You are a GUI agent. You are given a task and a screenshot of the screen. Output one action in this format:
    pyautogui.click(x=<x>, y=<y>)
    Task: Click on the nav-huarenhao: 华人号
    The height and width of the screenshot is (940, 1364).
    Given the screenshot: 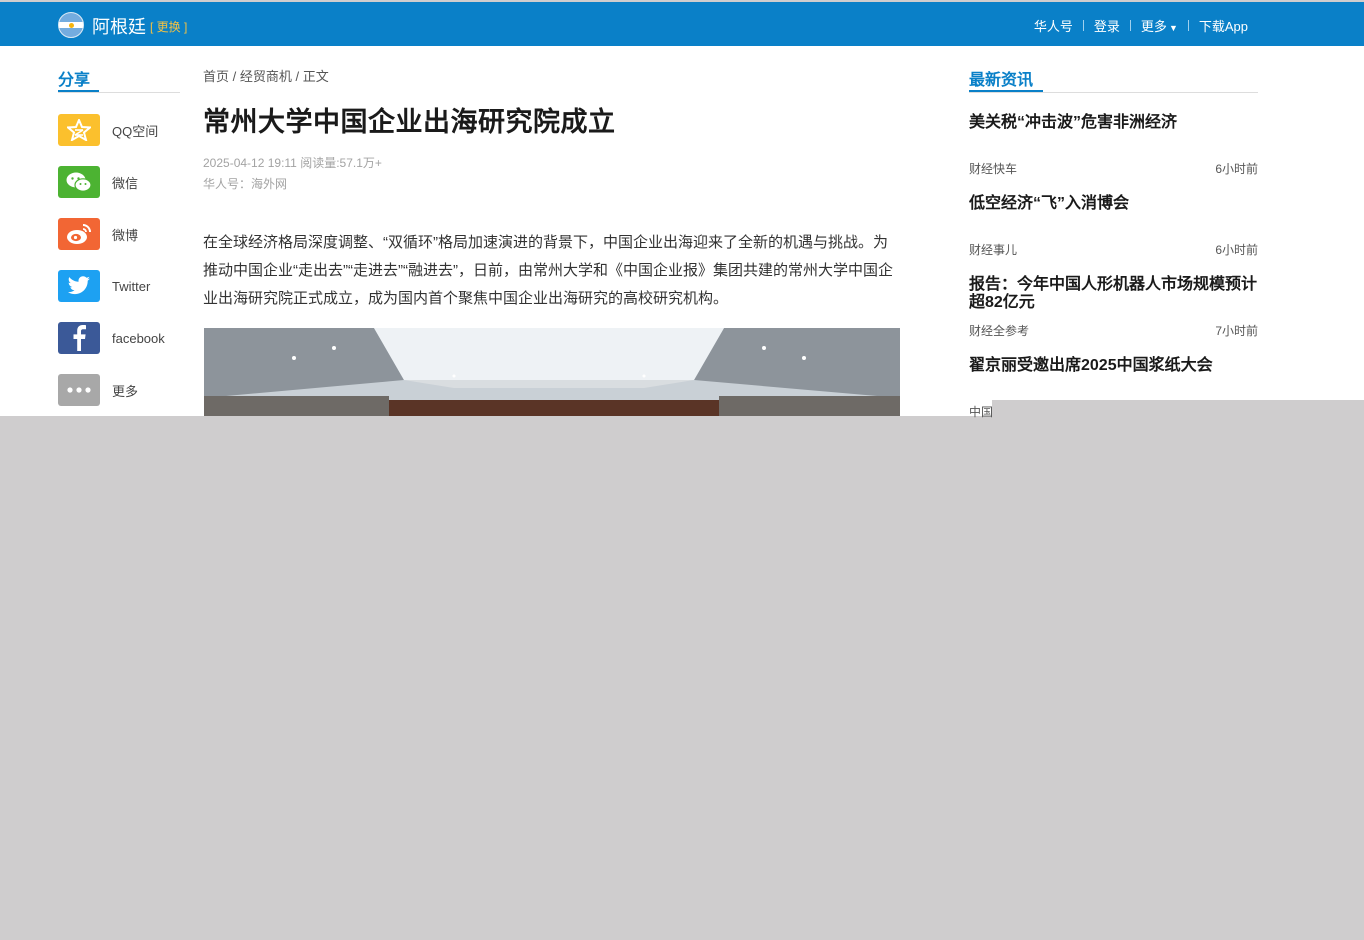 What is the action you would take?
    pyautogui.click(x=1053, y=25)
    